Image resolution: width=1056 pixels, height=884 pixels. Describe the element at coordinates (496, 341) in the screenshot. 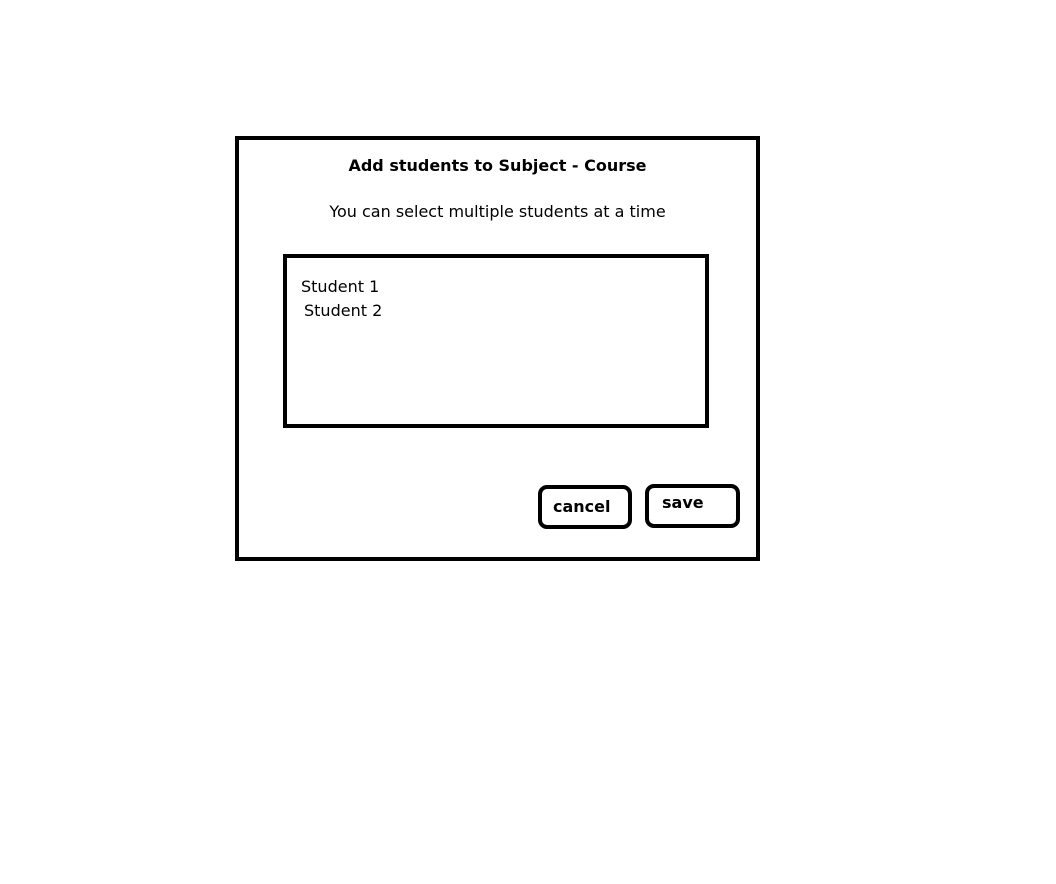

I see `student-list: Student 1 Student 2` at that location.